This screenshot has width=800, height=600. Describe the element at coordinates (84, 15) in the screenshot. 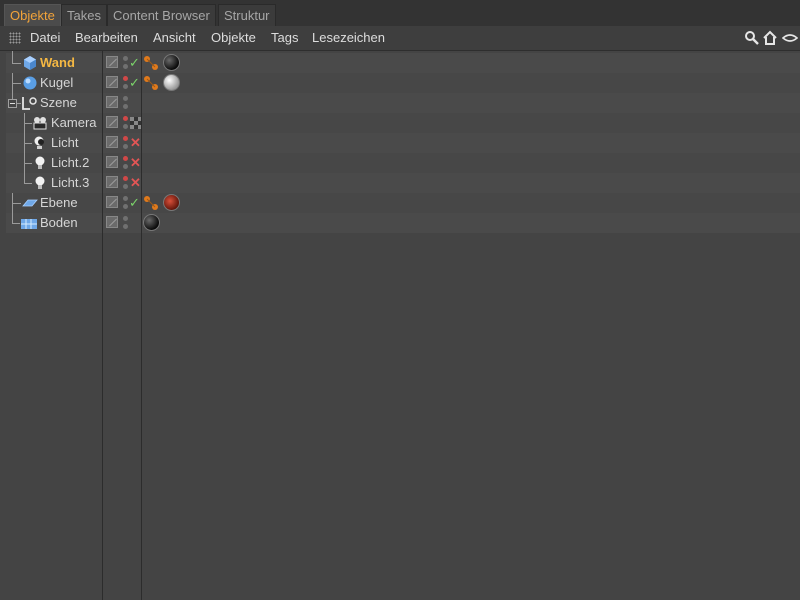

I see `tab-takes: Takes` at that location.